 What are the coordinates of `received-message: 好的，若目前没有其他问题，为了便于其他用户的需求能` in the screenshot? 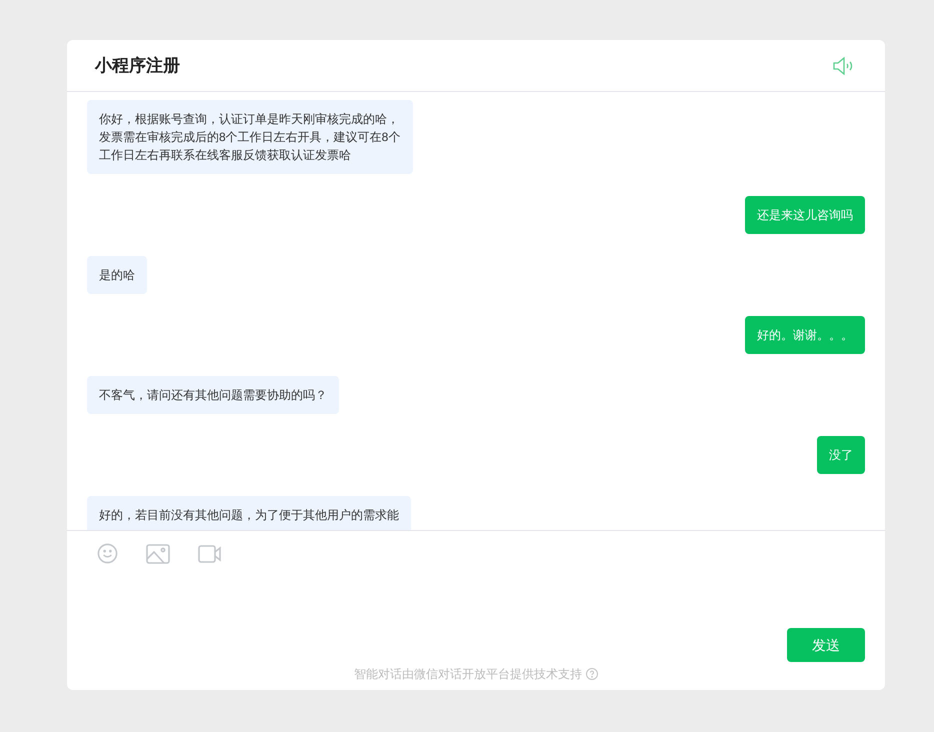 It's located at (249, 513).